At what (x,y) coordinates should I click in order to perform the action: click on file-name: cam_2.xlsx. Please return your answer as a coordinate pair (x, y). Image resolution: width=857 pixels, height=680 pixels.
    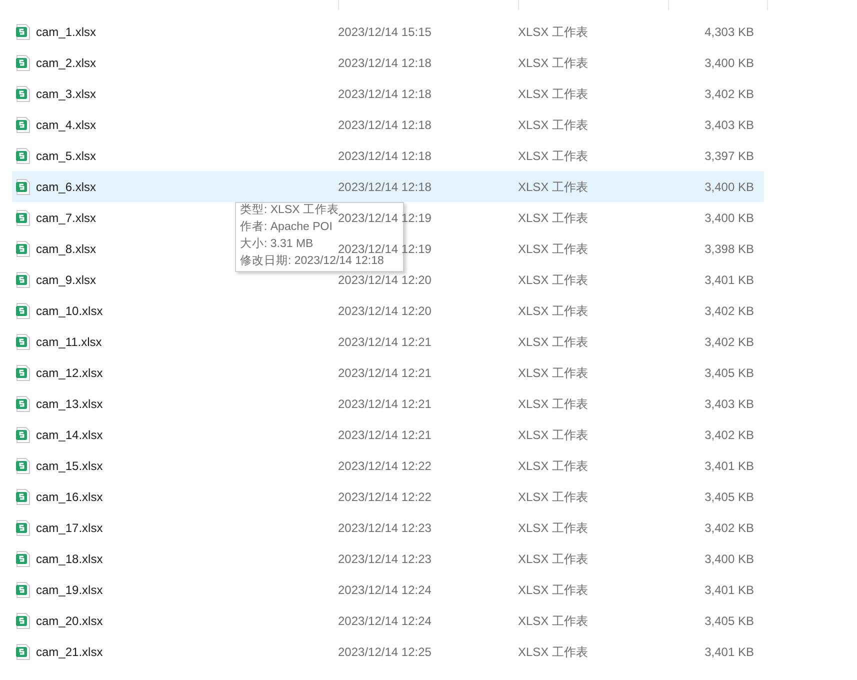
    Looking at the image, I should click on (66, 63).